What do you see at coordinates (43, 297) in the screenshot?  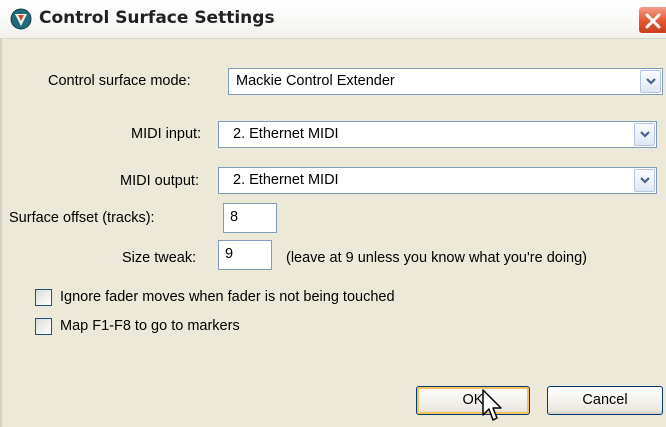 I see `ignore-fader-checkbox` at bounding box center [43, 297].